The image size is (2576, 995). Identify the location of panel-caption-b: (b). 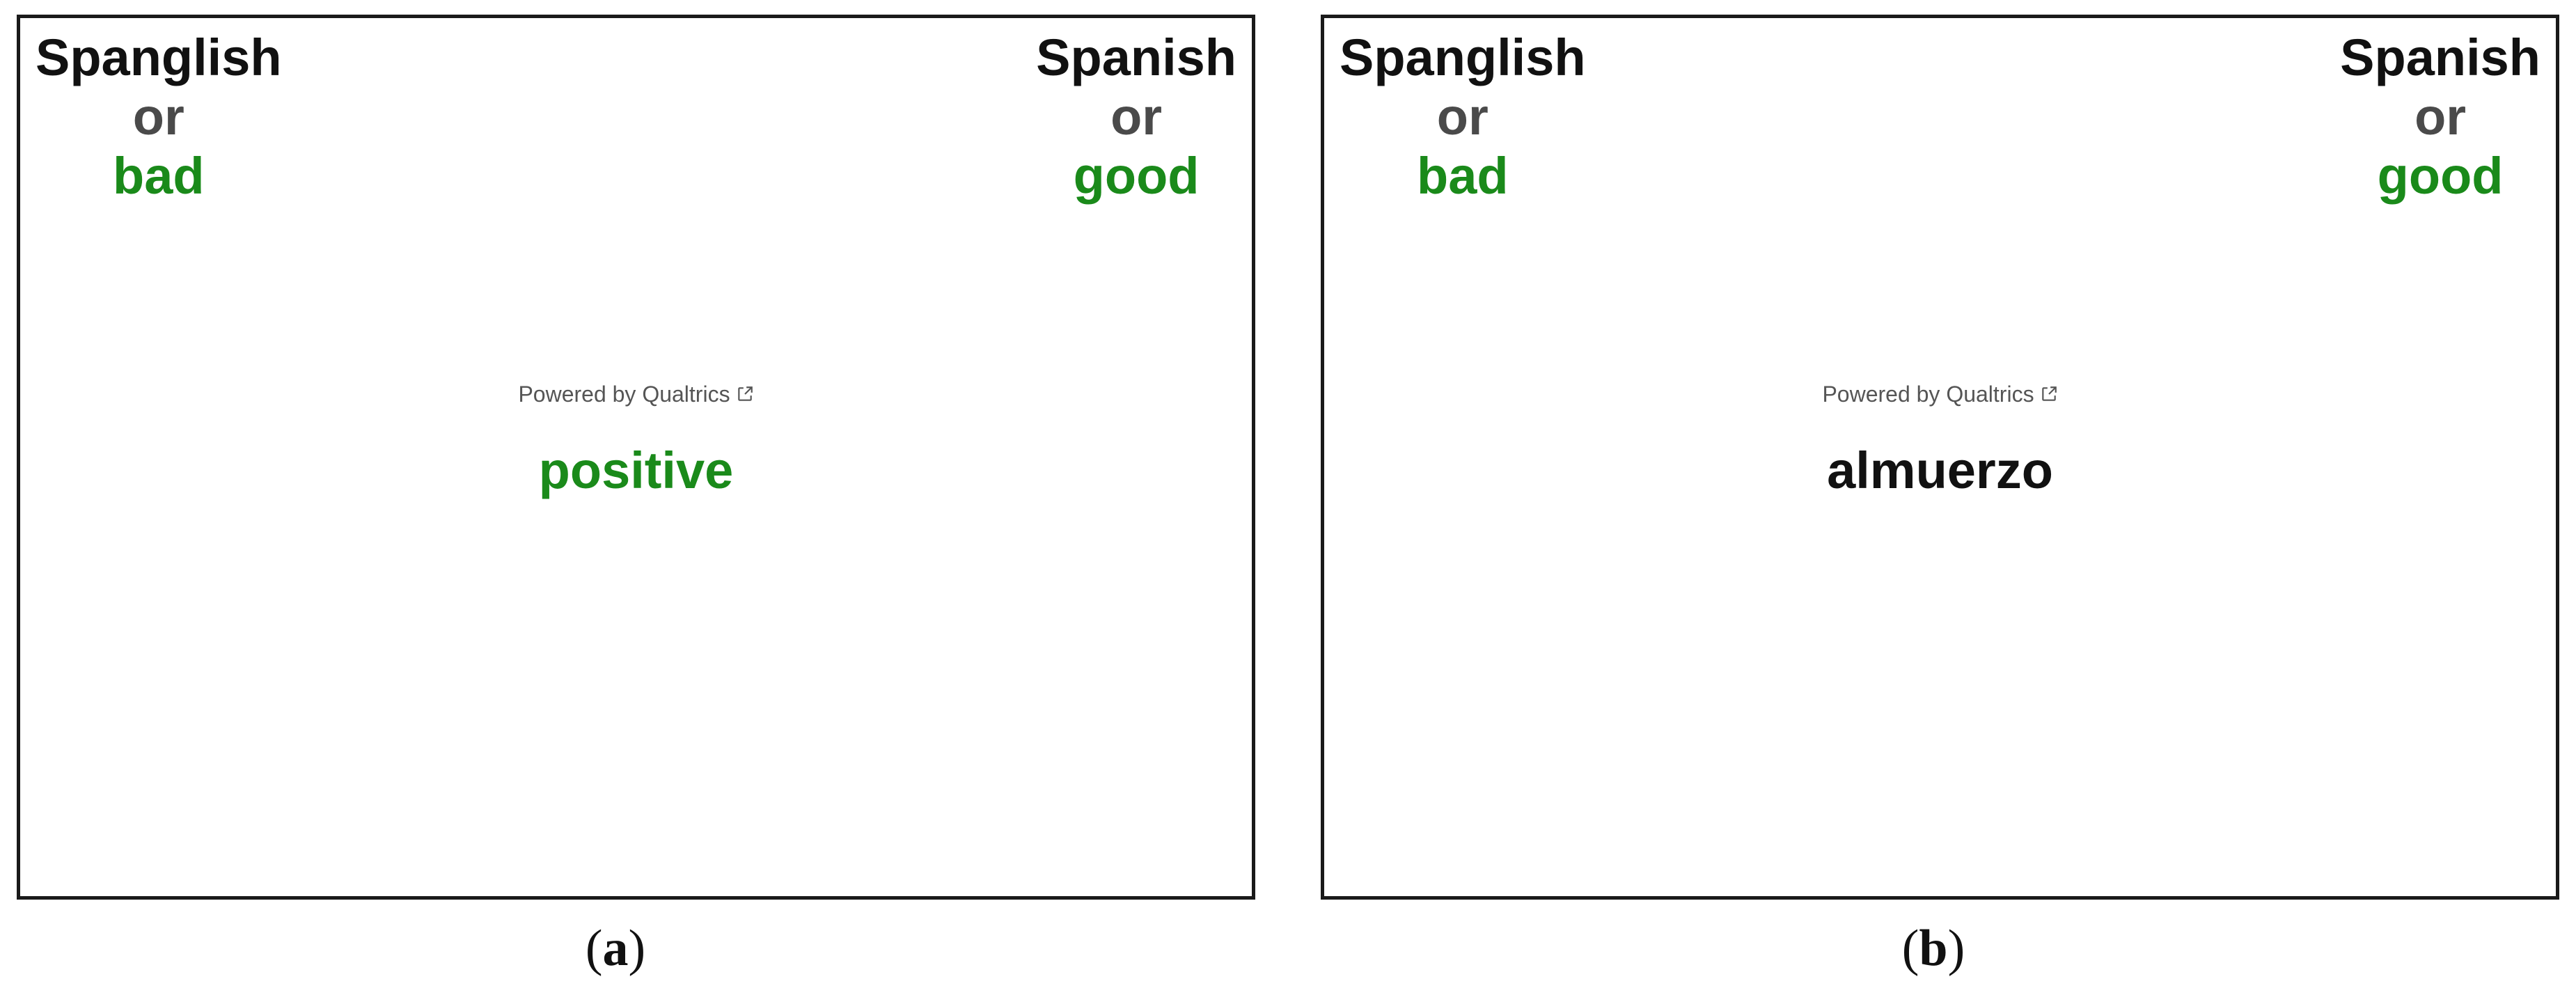
(1933, 948).